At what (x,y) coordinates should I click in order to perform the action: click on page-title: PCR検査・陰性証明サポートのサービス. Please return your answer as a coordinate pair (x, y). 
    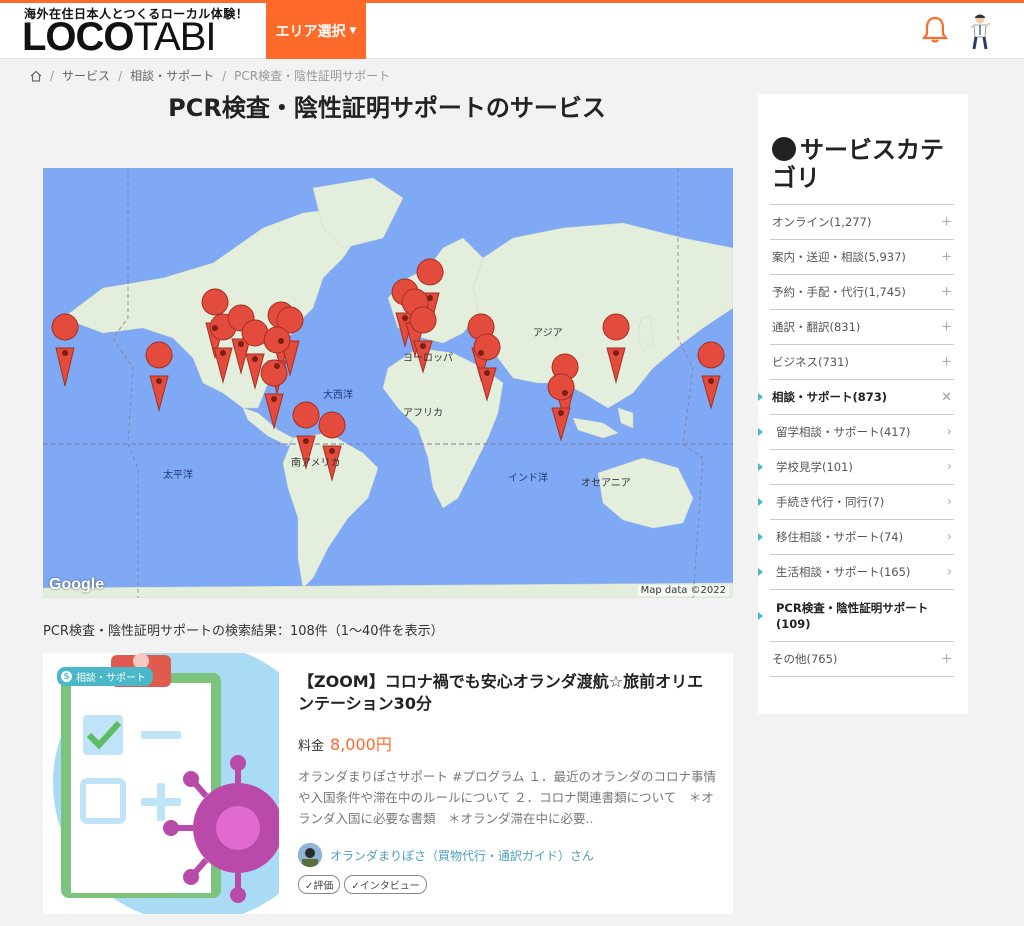
    Looking at the image, I should click on (387, 108).